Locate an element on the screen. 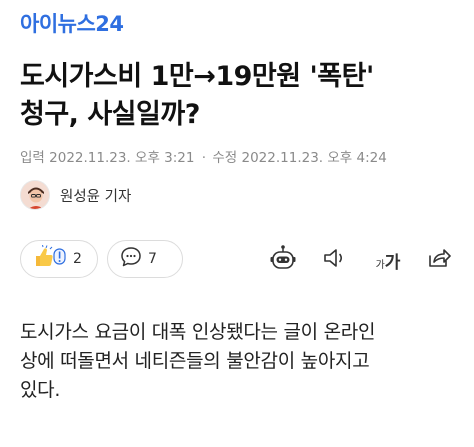 The image size is (474, 447). modified-time: 2022.11.23. 오후 4:24 is located at coordinates (314, 158).